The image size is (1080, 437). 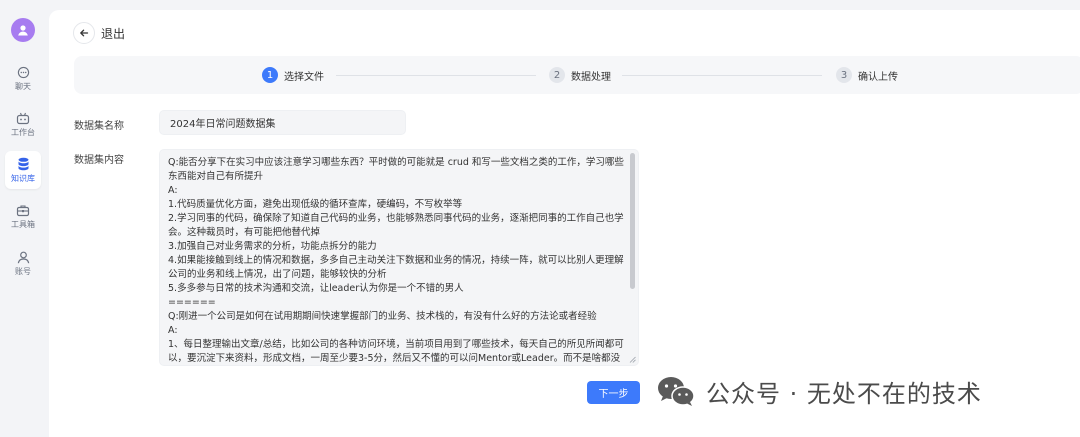 I want to click on watermark: 公众号 · 无处不在的技术, so click(x=819, y=391).